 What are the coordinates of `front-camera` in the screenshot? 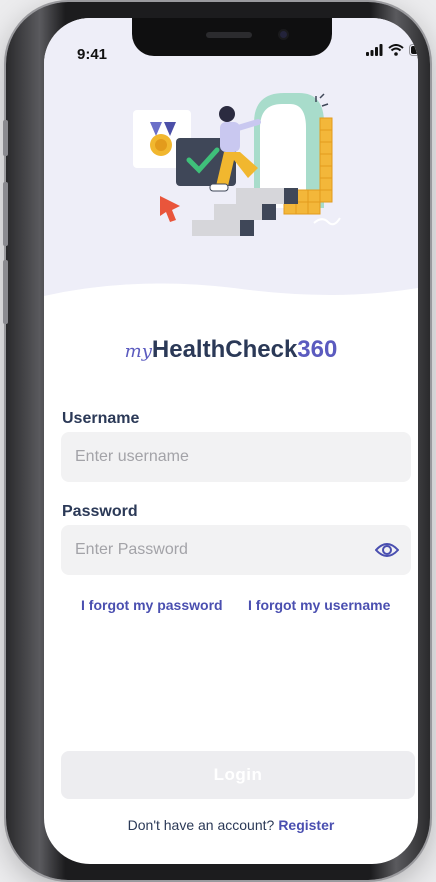 It's located at (283, 34).